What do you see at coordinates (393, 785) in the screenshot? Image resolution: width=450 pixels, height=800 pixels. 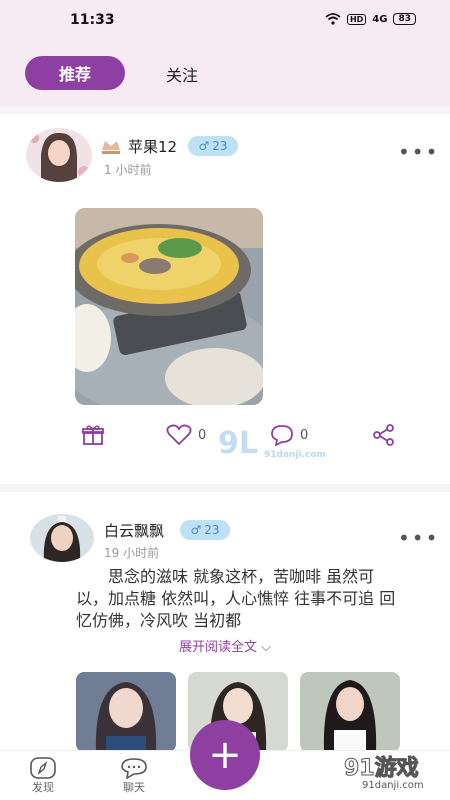 I see `watermark-url: 91danji.com` at bounding box center [393, 785].